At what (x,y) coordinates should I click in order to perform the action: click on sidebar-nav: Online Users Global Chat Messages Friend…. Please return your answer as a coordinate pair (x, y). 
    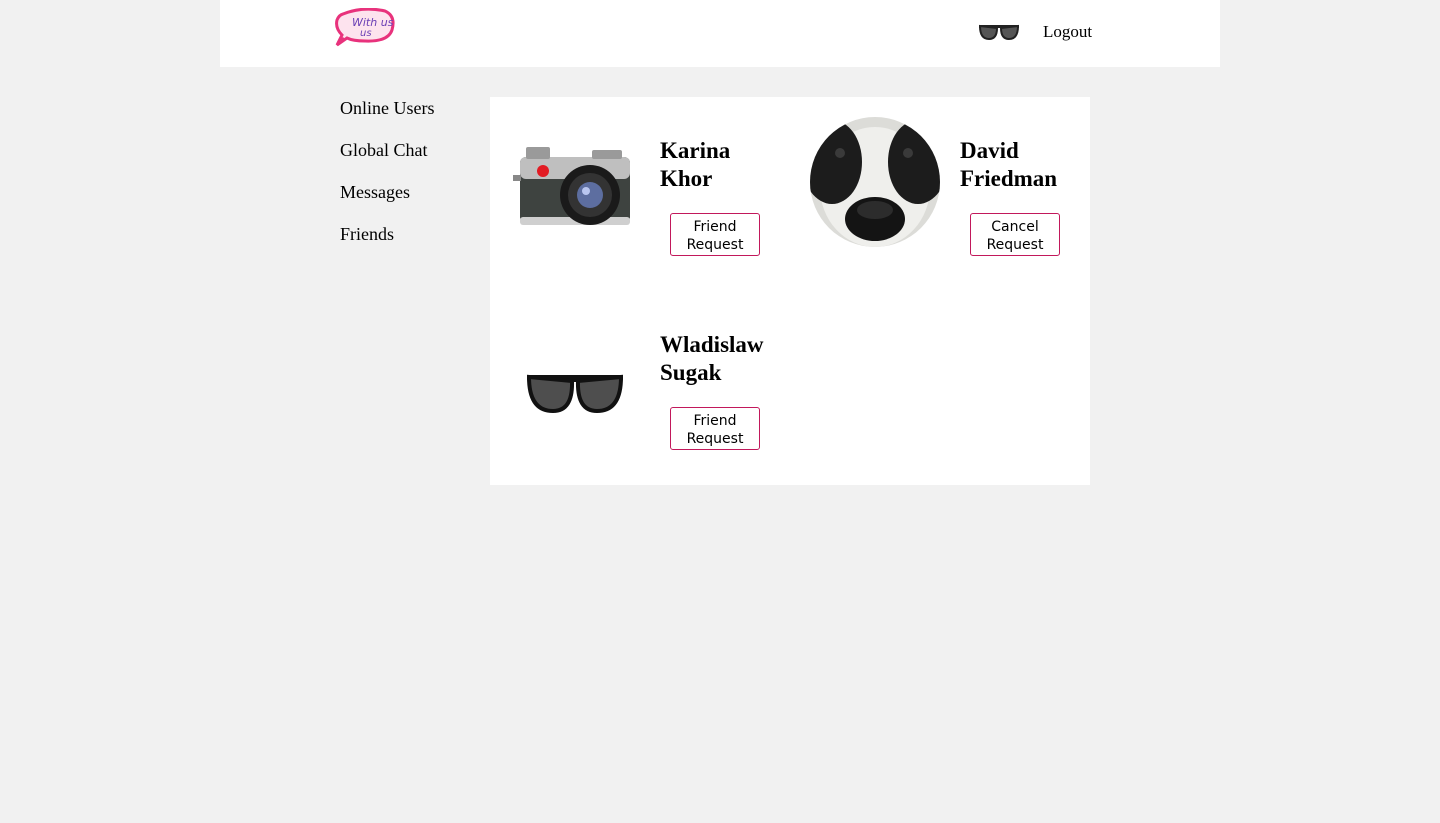
    Looking at the image, I should click on (405, 180).